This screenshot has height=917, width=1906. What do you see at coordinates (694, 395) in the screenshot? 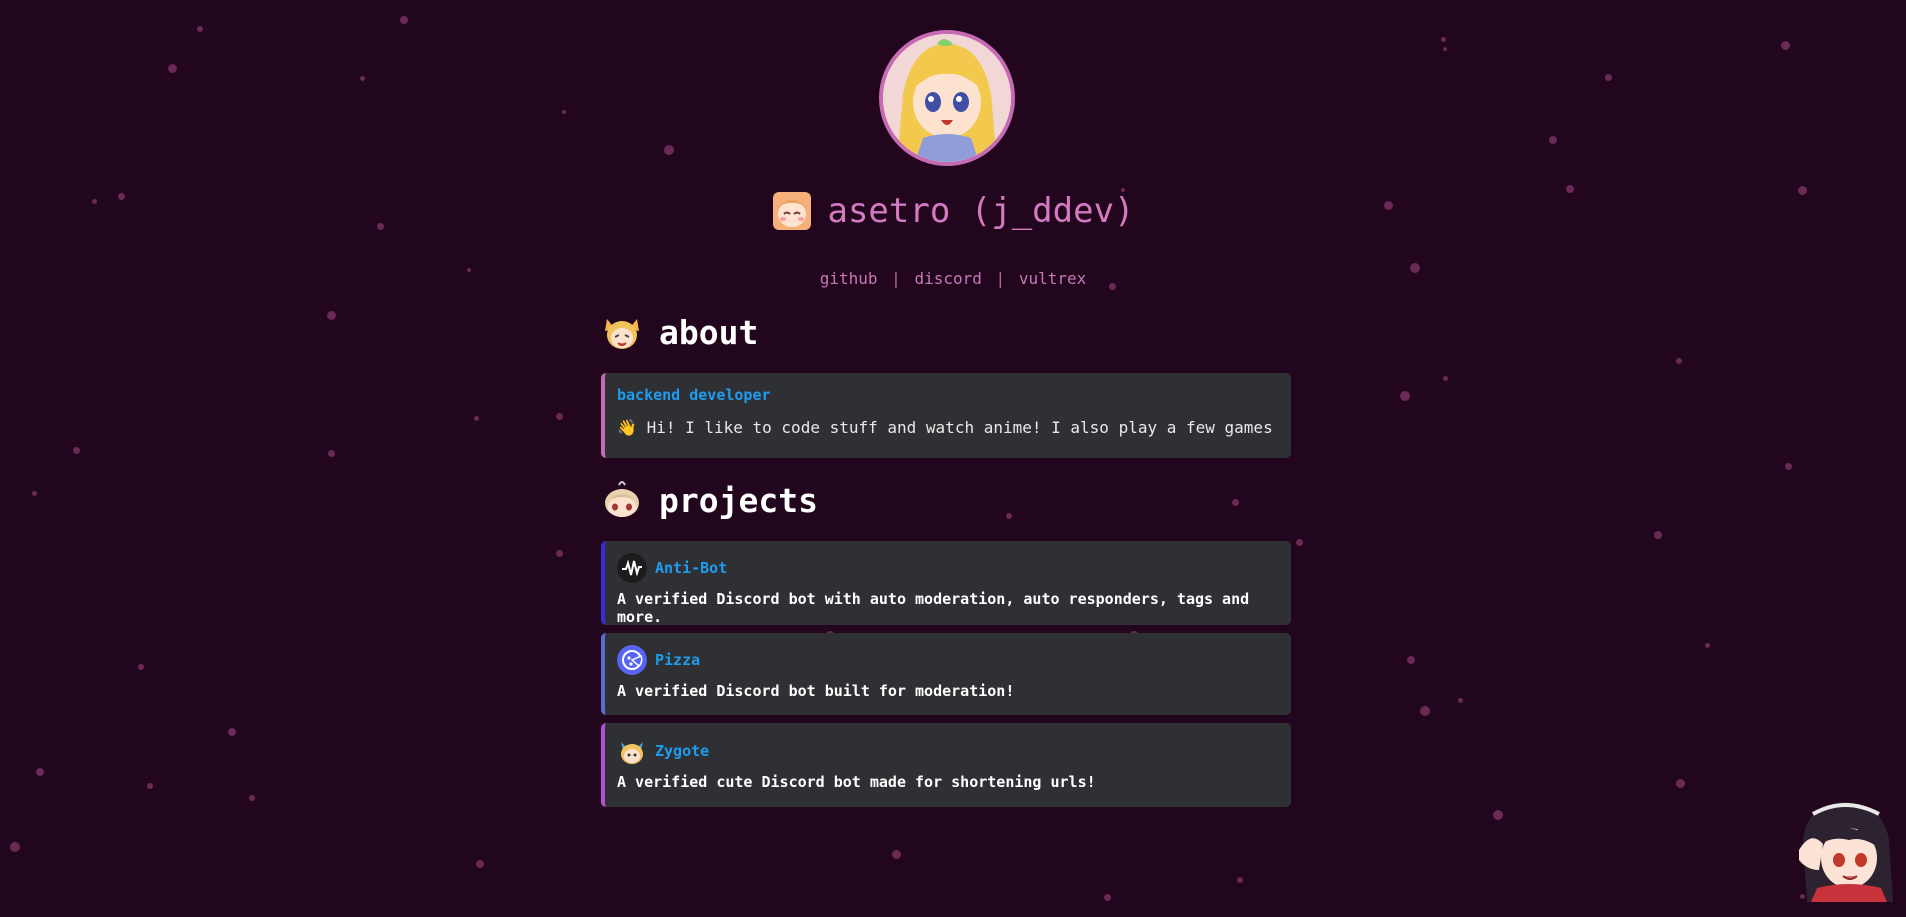
I see `about-role: backend developer` at bounding box center [694, 395].